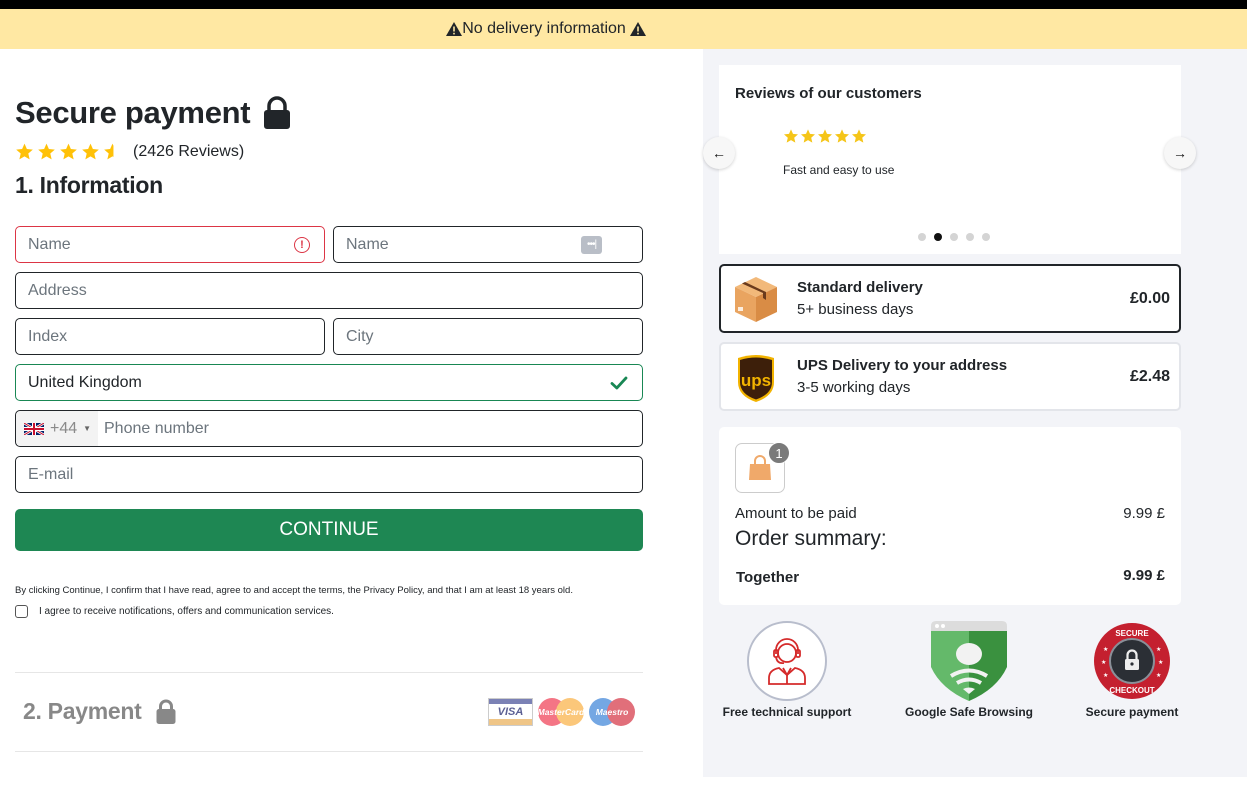 This screenshot has width=1247, height=802. Describe the element at coordinates (902, 365) in the screenshot. I see `shipping-name: UPS Delivery to your address` at that location.